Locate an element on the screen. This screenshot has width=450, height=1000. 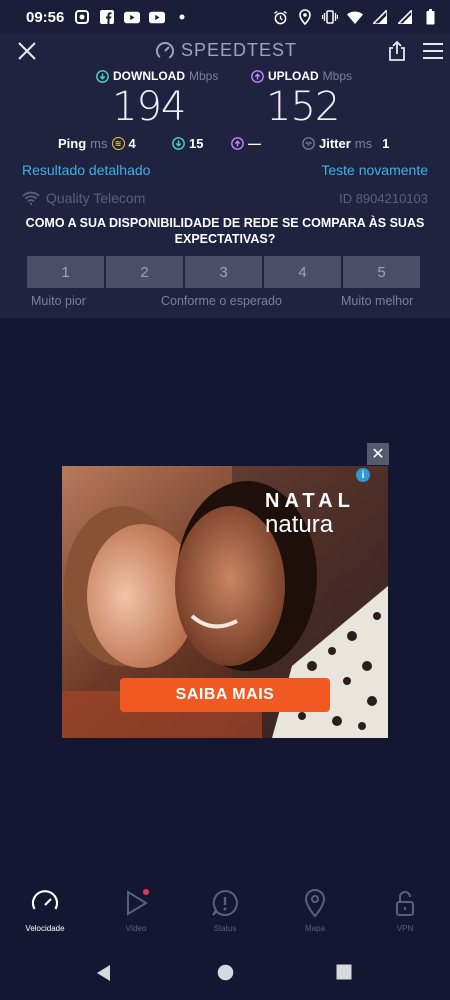
play-icon is located at coordinates (138, 902).